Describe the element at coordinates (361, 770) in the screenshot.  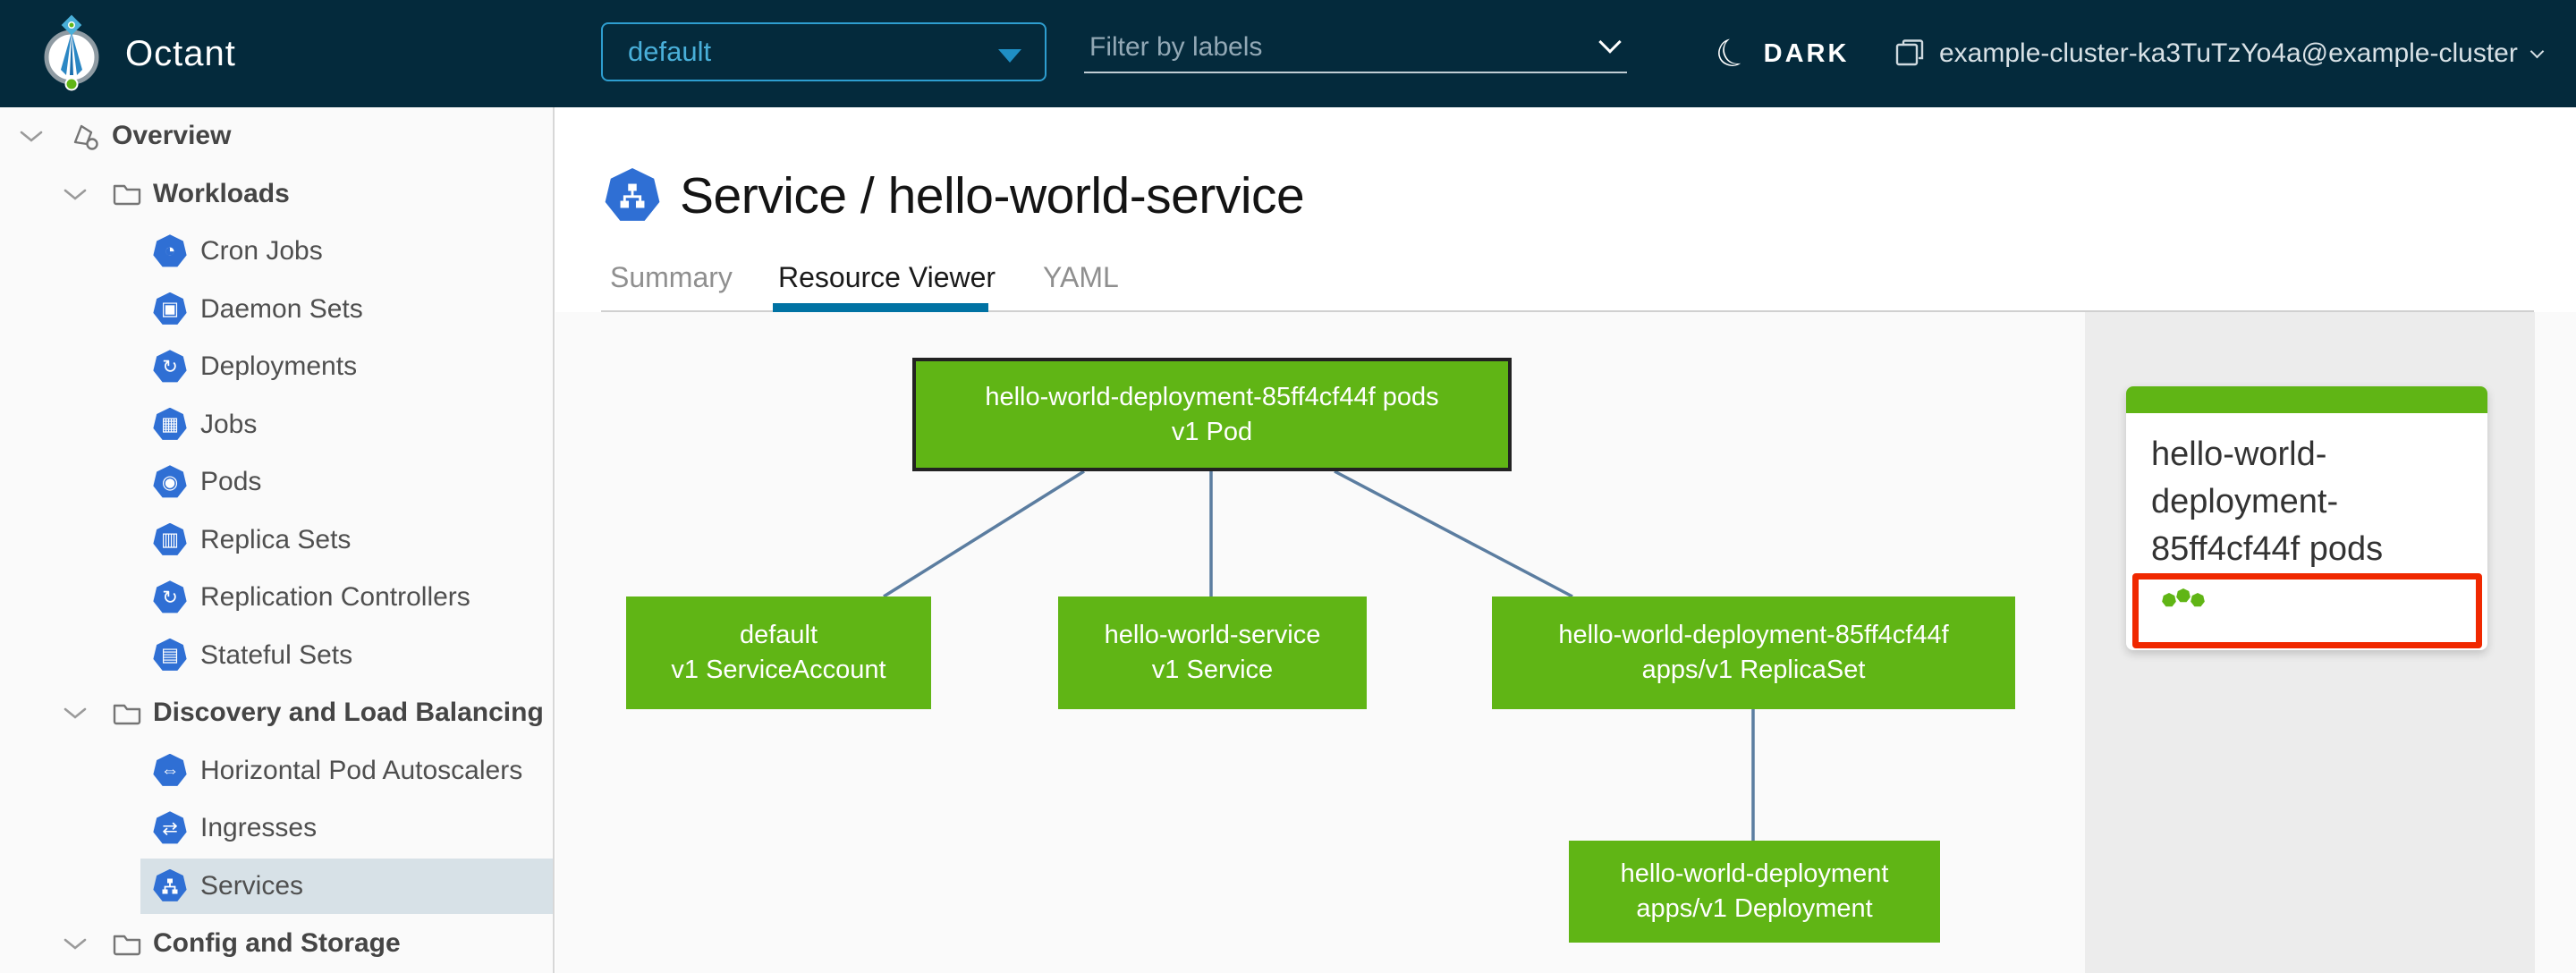
I see `sidebar-item-label: Horizontal Pod Autoscalers` at that location.